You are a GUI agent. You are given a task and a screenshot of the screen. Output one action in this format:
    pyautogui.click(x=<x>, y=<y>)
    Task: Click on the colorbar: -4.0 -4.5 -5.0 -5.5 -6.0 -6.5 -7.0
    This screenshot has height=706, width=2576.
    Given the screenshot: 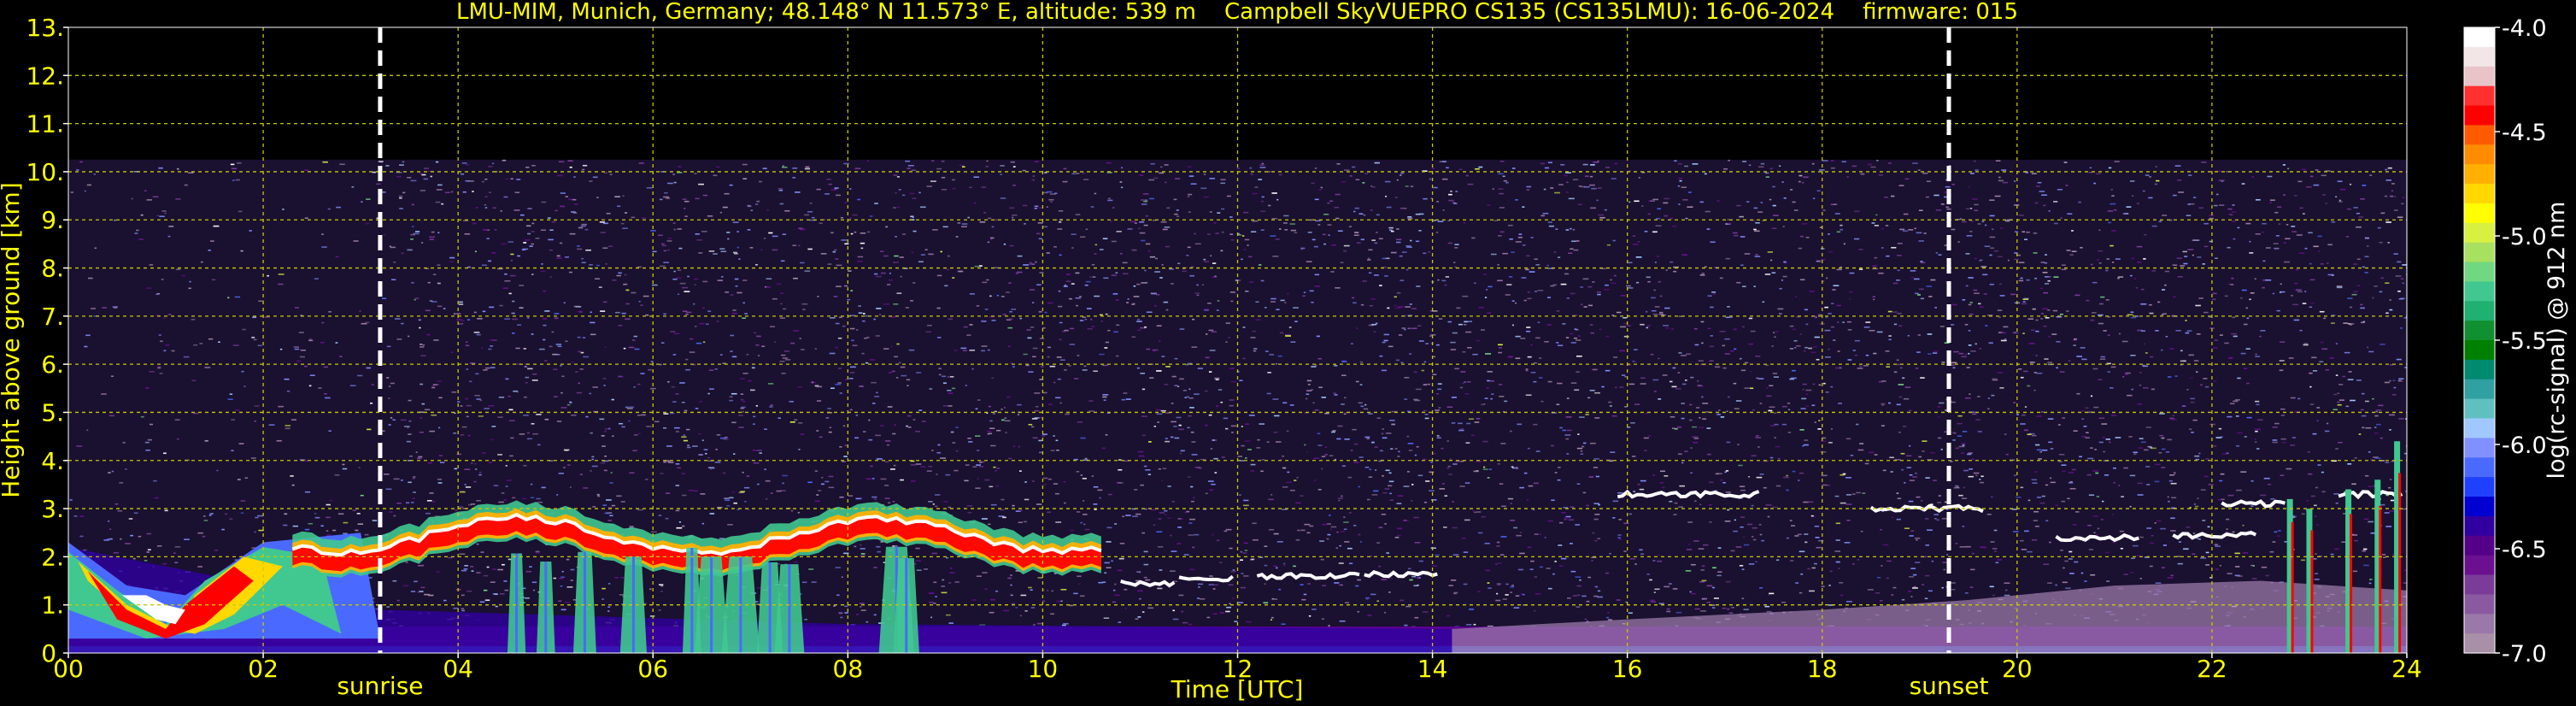 What is the action you would take?
    pyautogui.click(x=2505, y=341)
    